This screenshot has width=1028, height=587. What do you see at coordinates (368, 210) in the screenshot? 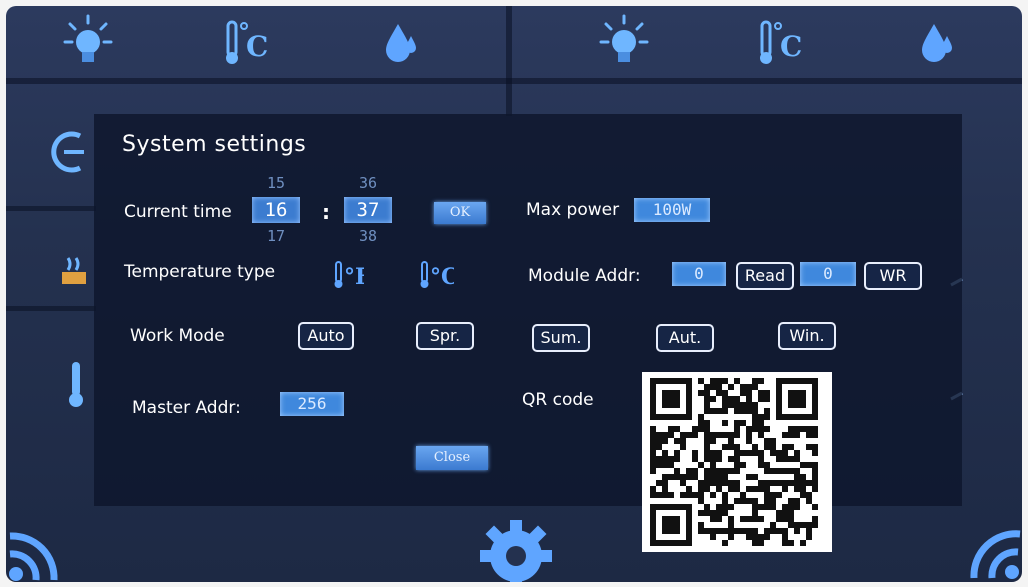
I see `minute-spinner: 37` at bounding box center [368, 210].